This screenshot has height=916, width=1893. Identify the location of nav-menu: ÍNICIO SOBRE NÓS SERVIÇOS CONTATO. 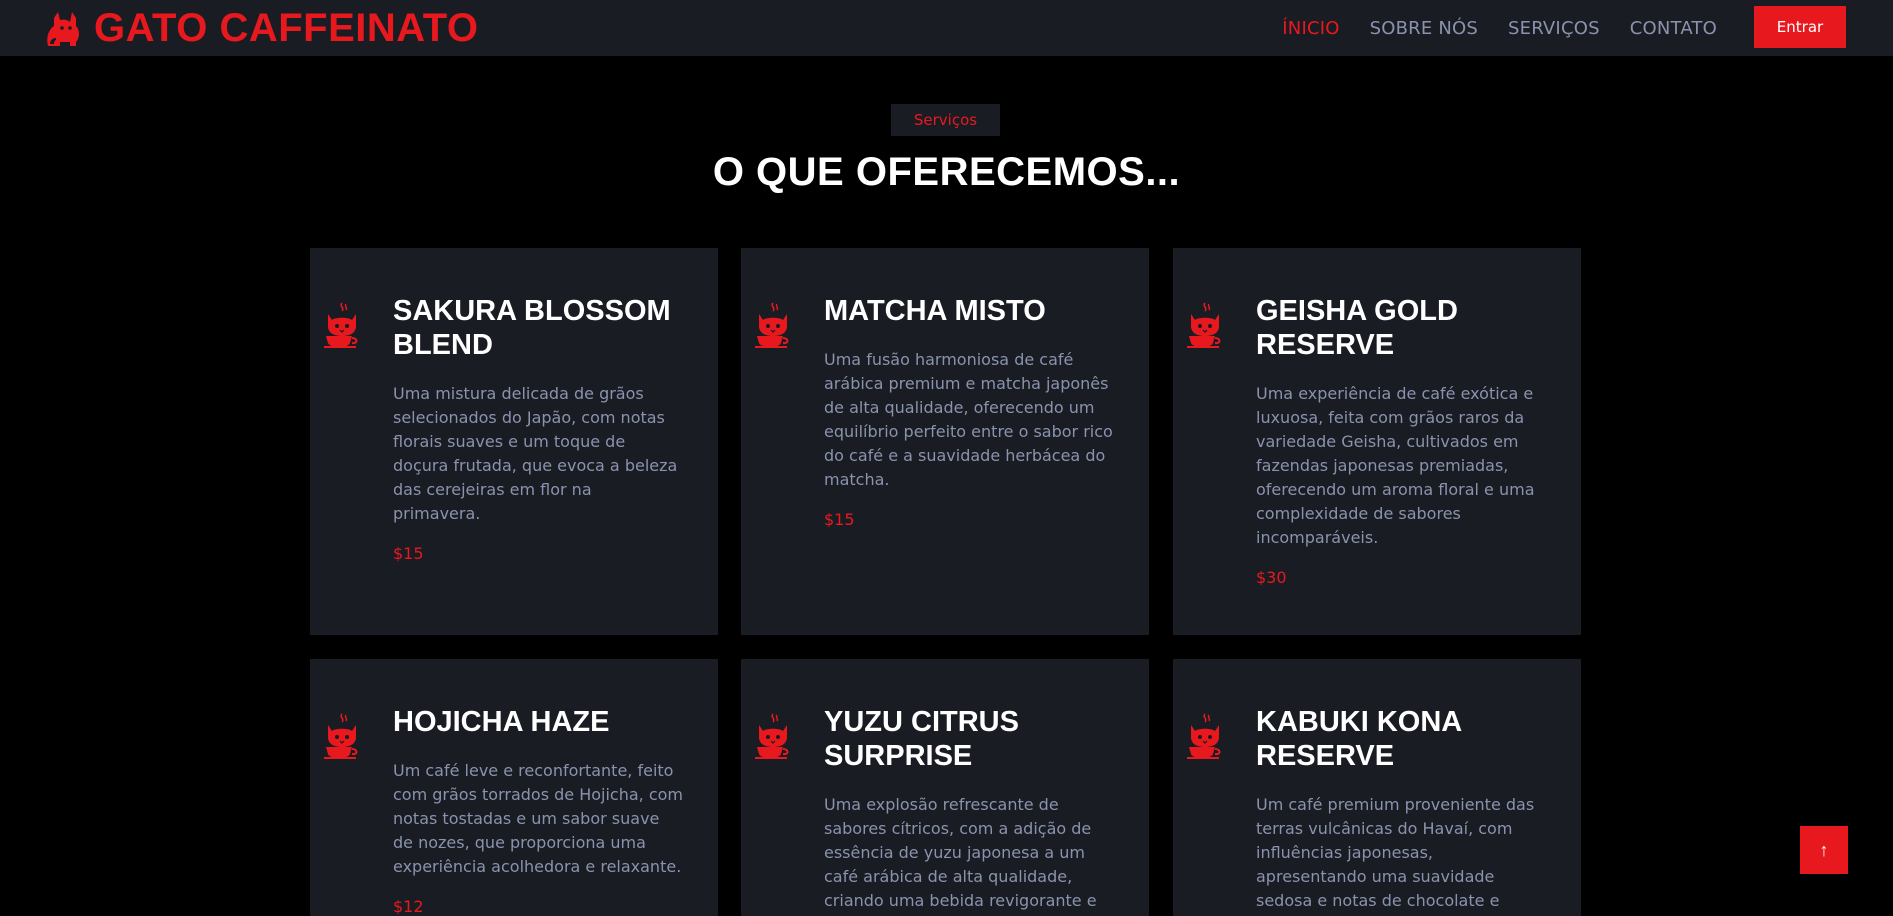
(1499, 28).